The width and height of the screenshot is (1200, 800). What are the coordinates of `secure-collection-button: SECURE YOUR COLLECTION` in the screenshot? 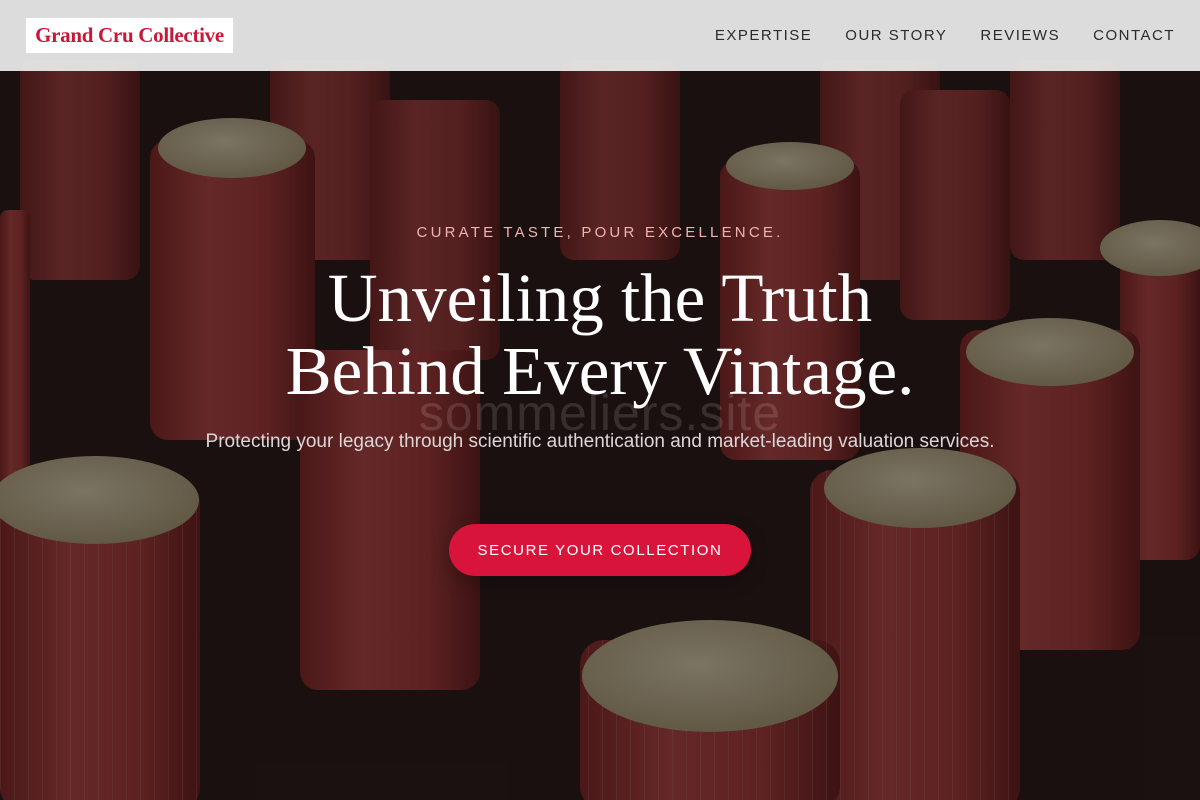 It's located at (600, 550).